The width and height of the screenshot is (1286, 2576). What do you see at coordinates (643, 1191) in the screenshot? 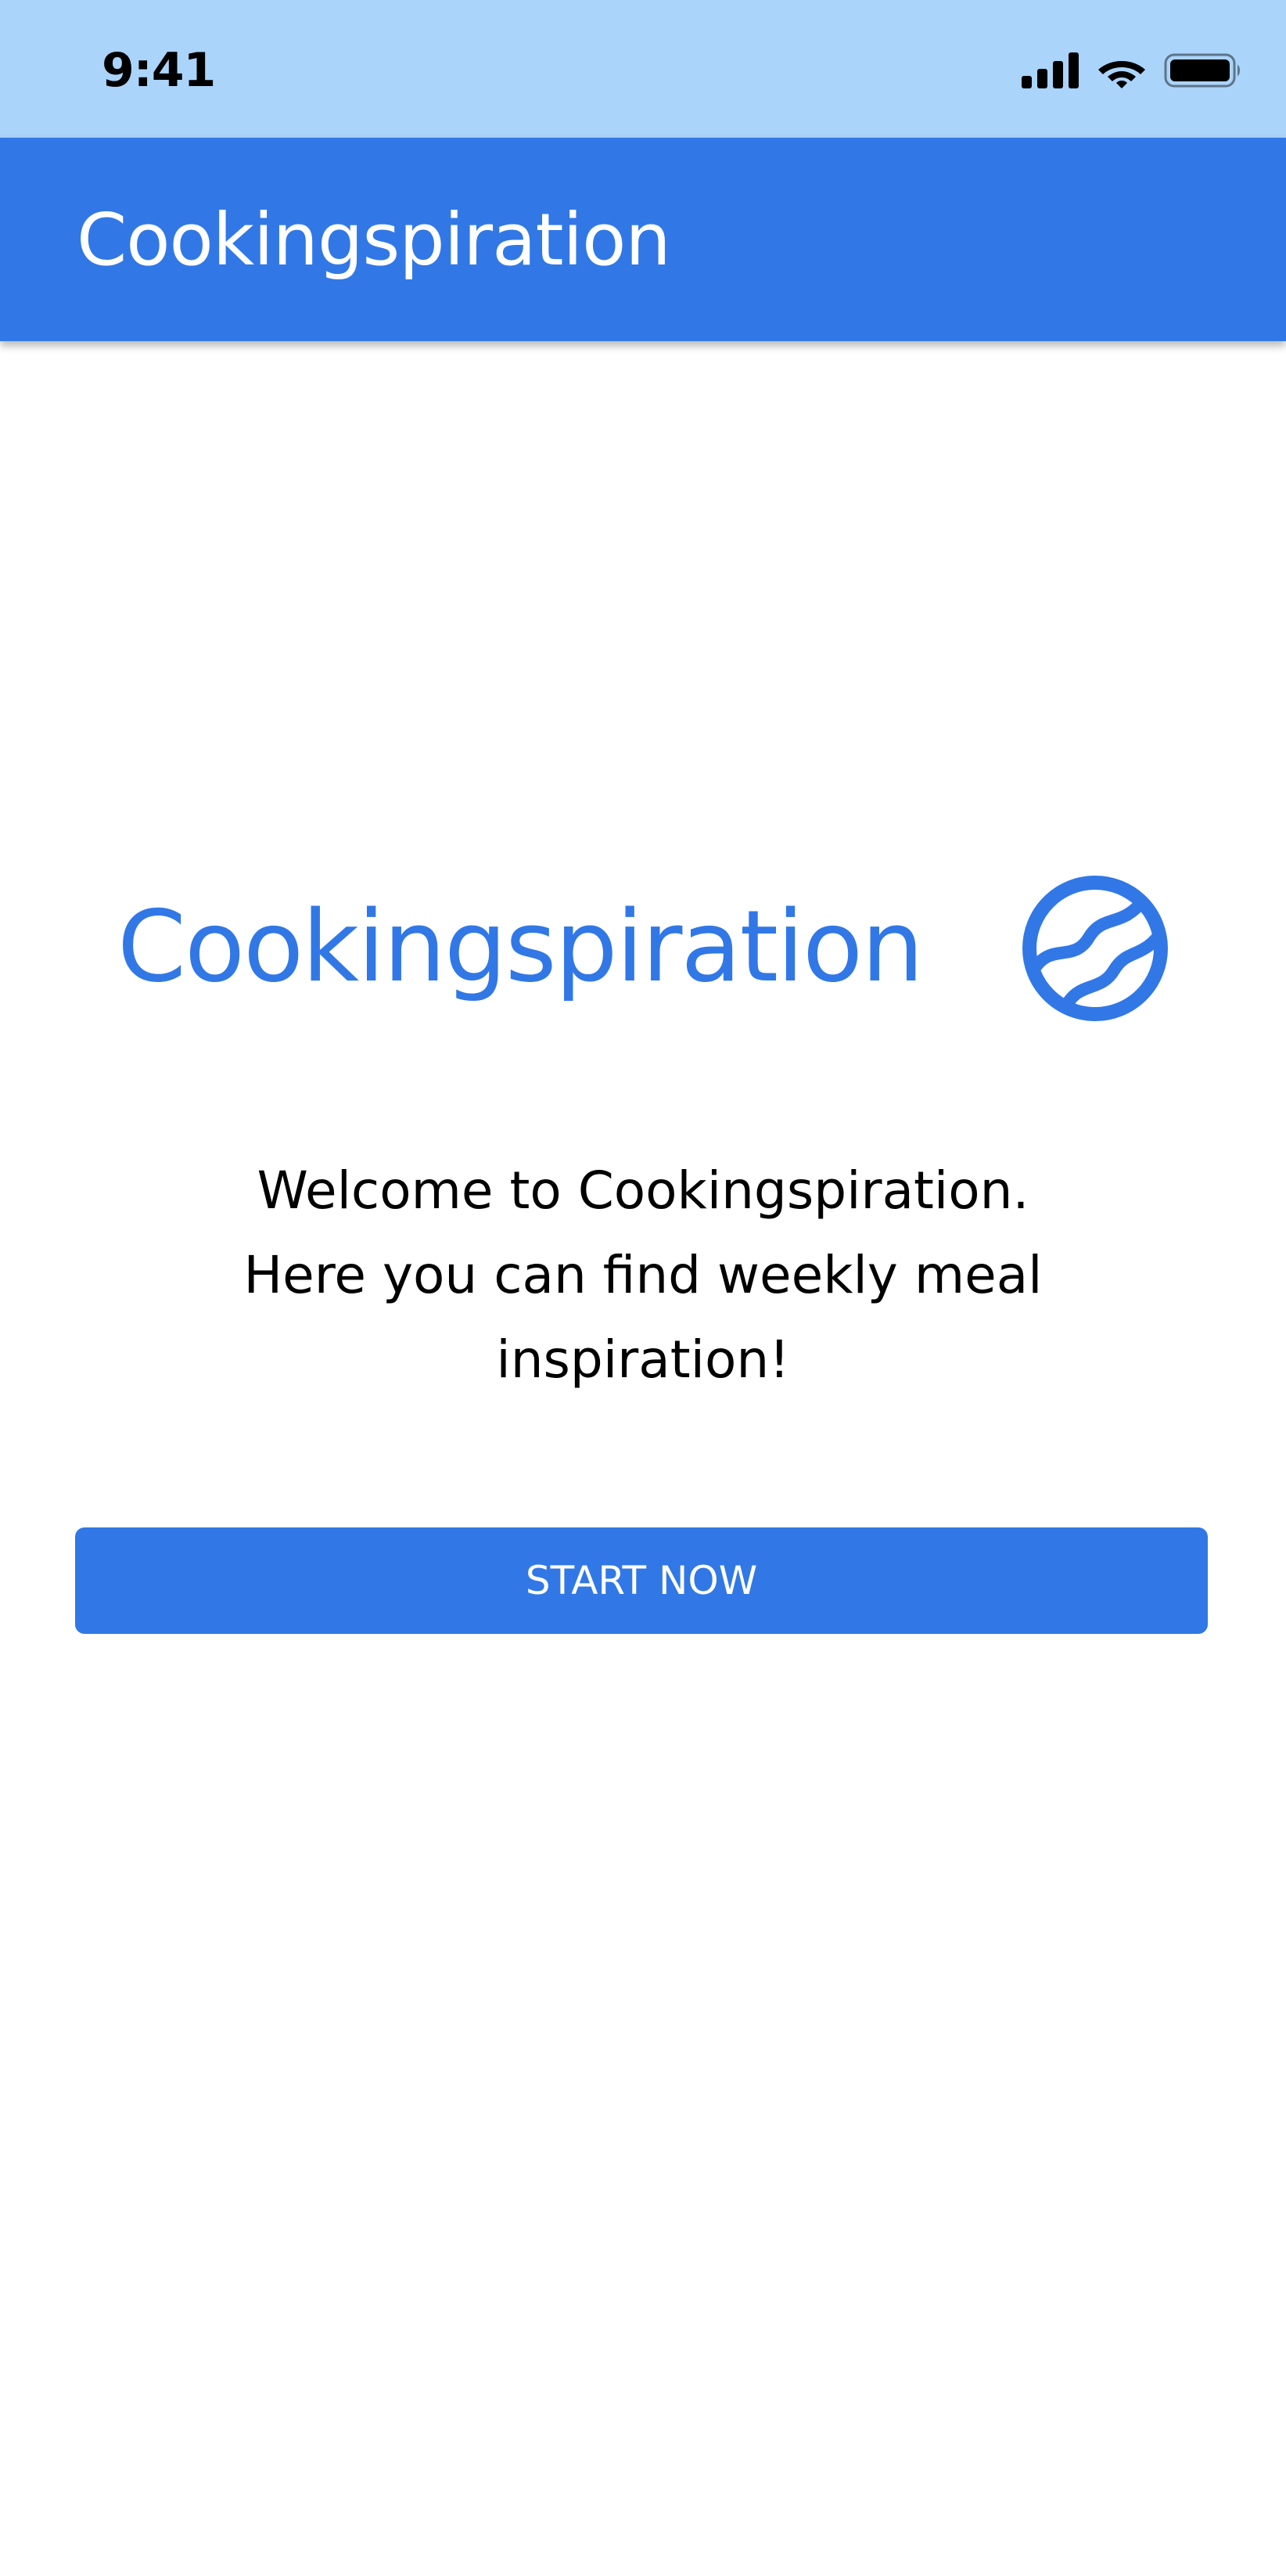
I see `welcome-line-1: Welcome to Cookingspiration.` at bounding box center [643, 1191].